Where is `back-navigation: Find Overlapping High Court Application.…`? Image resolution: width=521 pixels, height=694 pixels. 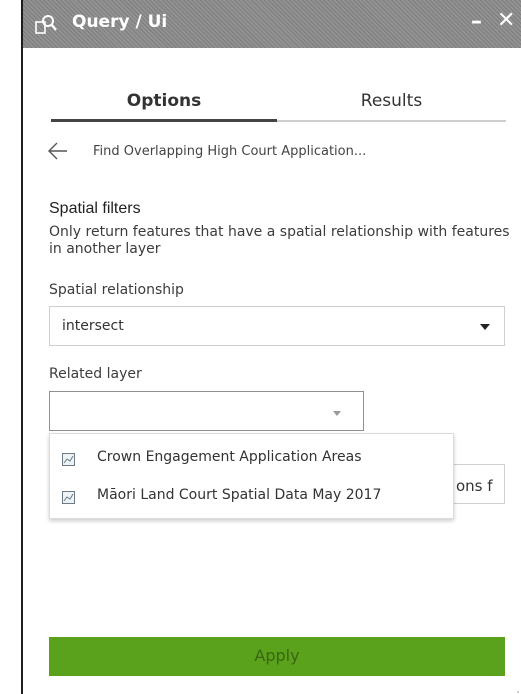 back-navigation: Find Overlapping High Court Application.… is located at coordinates (267, 153).